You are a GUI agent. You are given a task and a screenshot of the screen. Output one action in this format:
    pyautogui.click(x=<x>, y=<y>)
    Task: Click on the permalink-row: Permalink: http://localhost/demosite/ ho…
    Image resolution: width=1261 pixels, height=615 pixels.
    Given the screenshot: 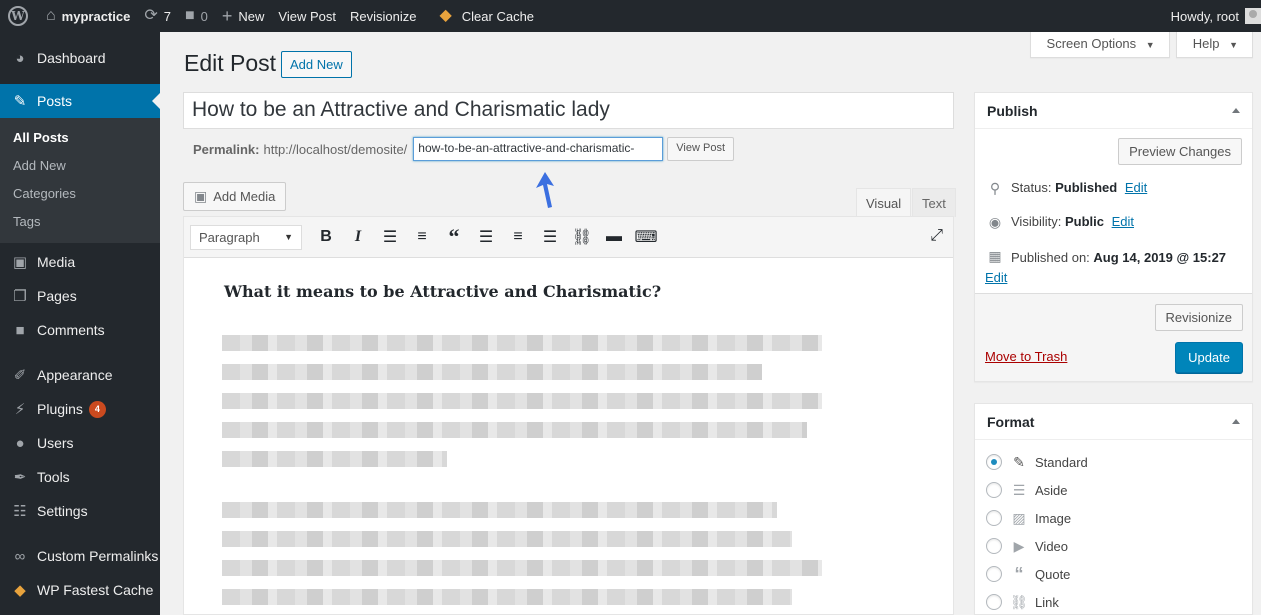 What is the action you would take?
    pyautogui.click(x=464, y=149)
    